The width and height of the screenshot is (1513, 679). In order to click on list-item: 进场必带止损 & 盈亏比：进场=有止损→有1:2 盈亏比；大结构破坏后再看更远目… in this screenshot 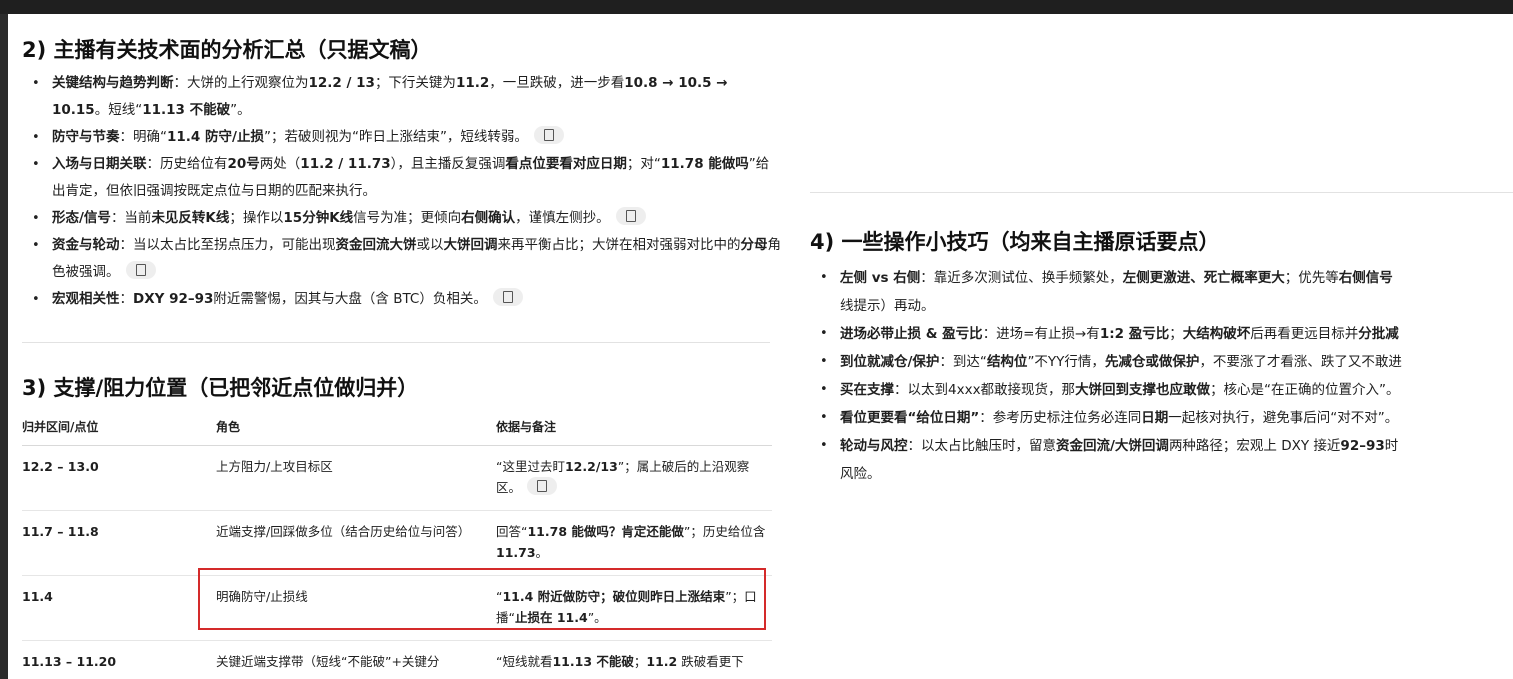, I will do `click(1161, 334)`.